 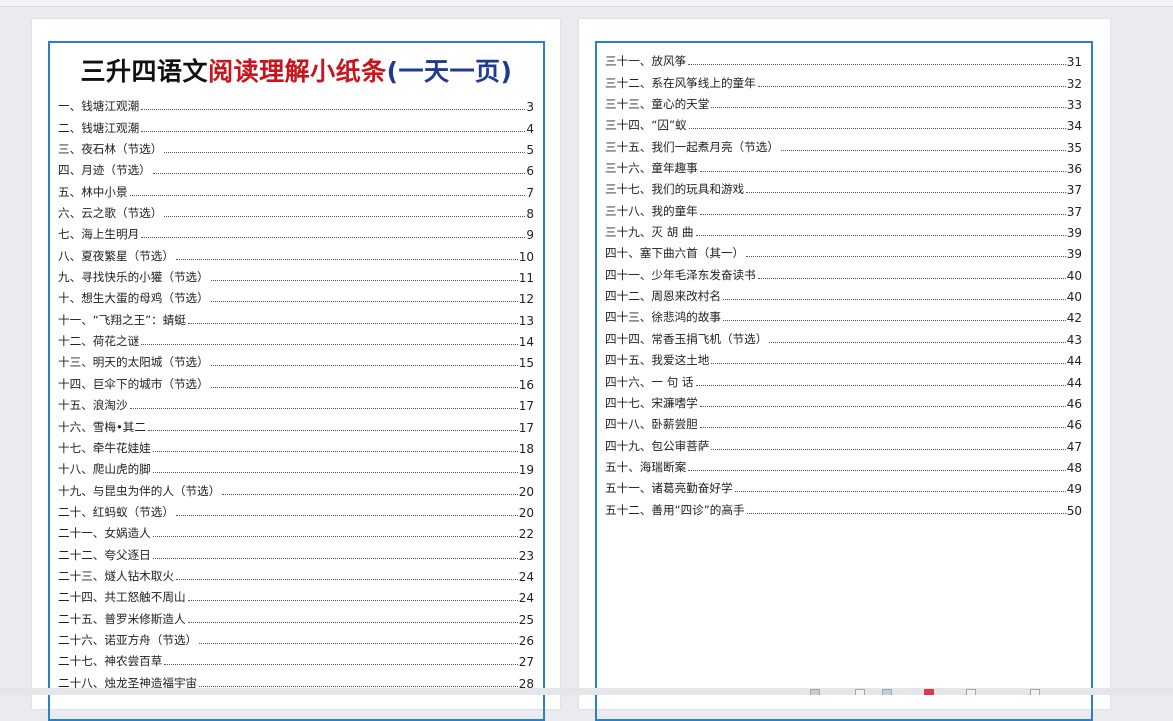 I want to click on toc-entry: 三、夜石林（节选） 5, so click(x=296, y=146).